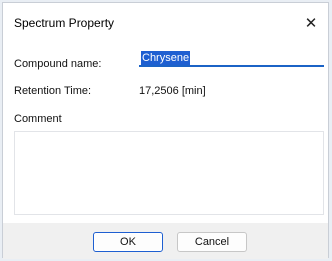 This screenshot has width=332, height=261. I want to click on close-icon: ✕, so click(311, 23).